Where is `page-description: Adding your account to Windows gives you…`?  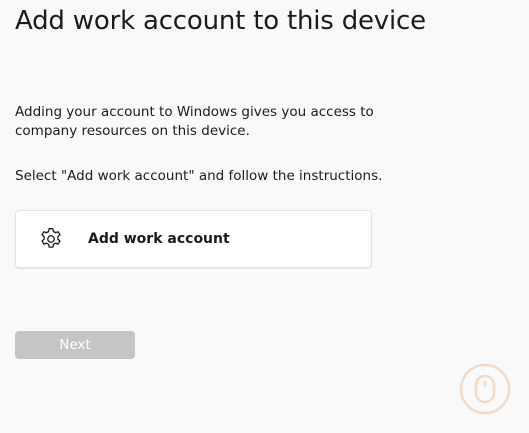
page-description: Adding your account to Windows gives you… is located at coordinates (194, 121).